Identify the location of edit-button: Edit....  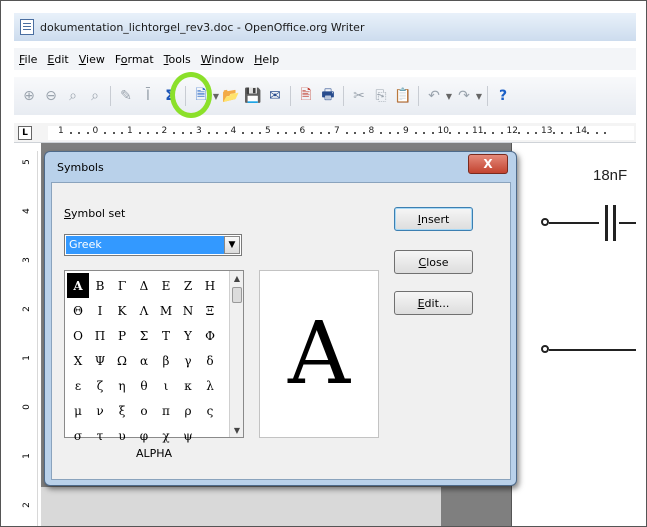
(433, 303).